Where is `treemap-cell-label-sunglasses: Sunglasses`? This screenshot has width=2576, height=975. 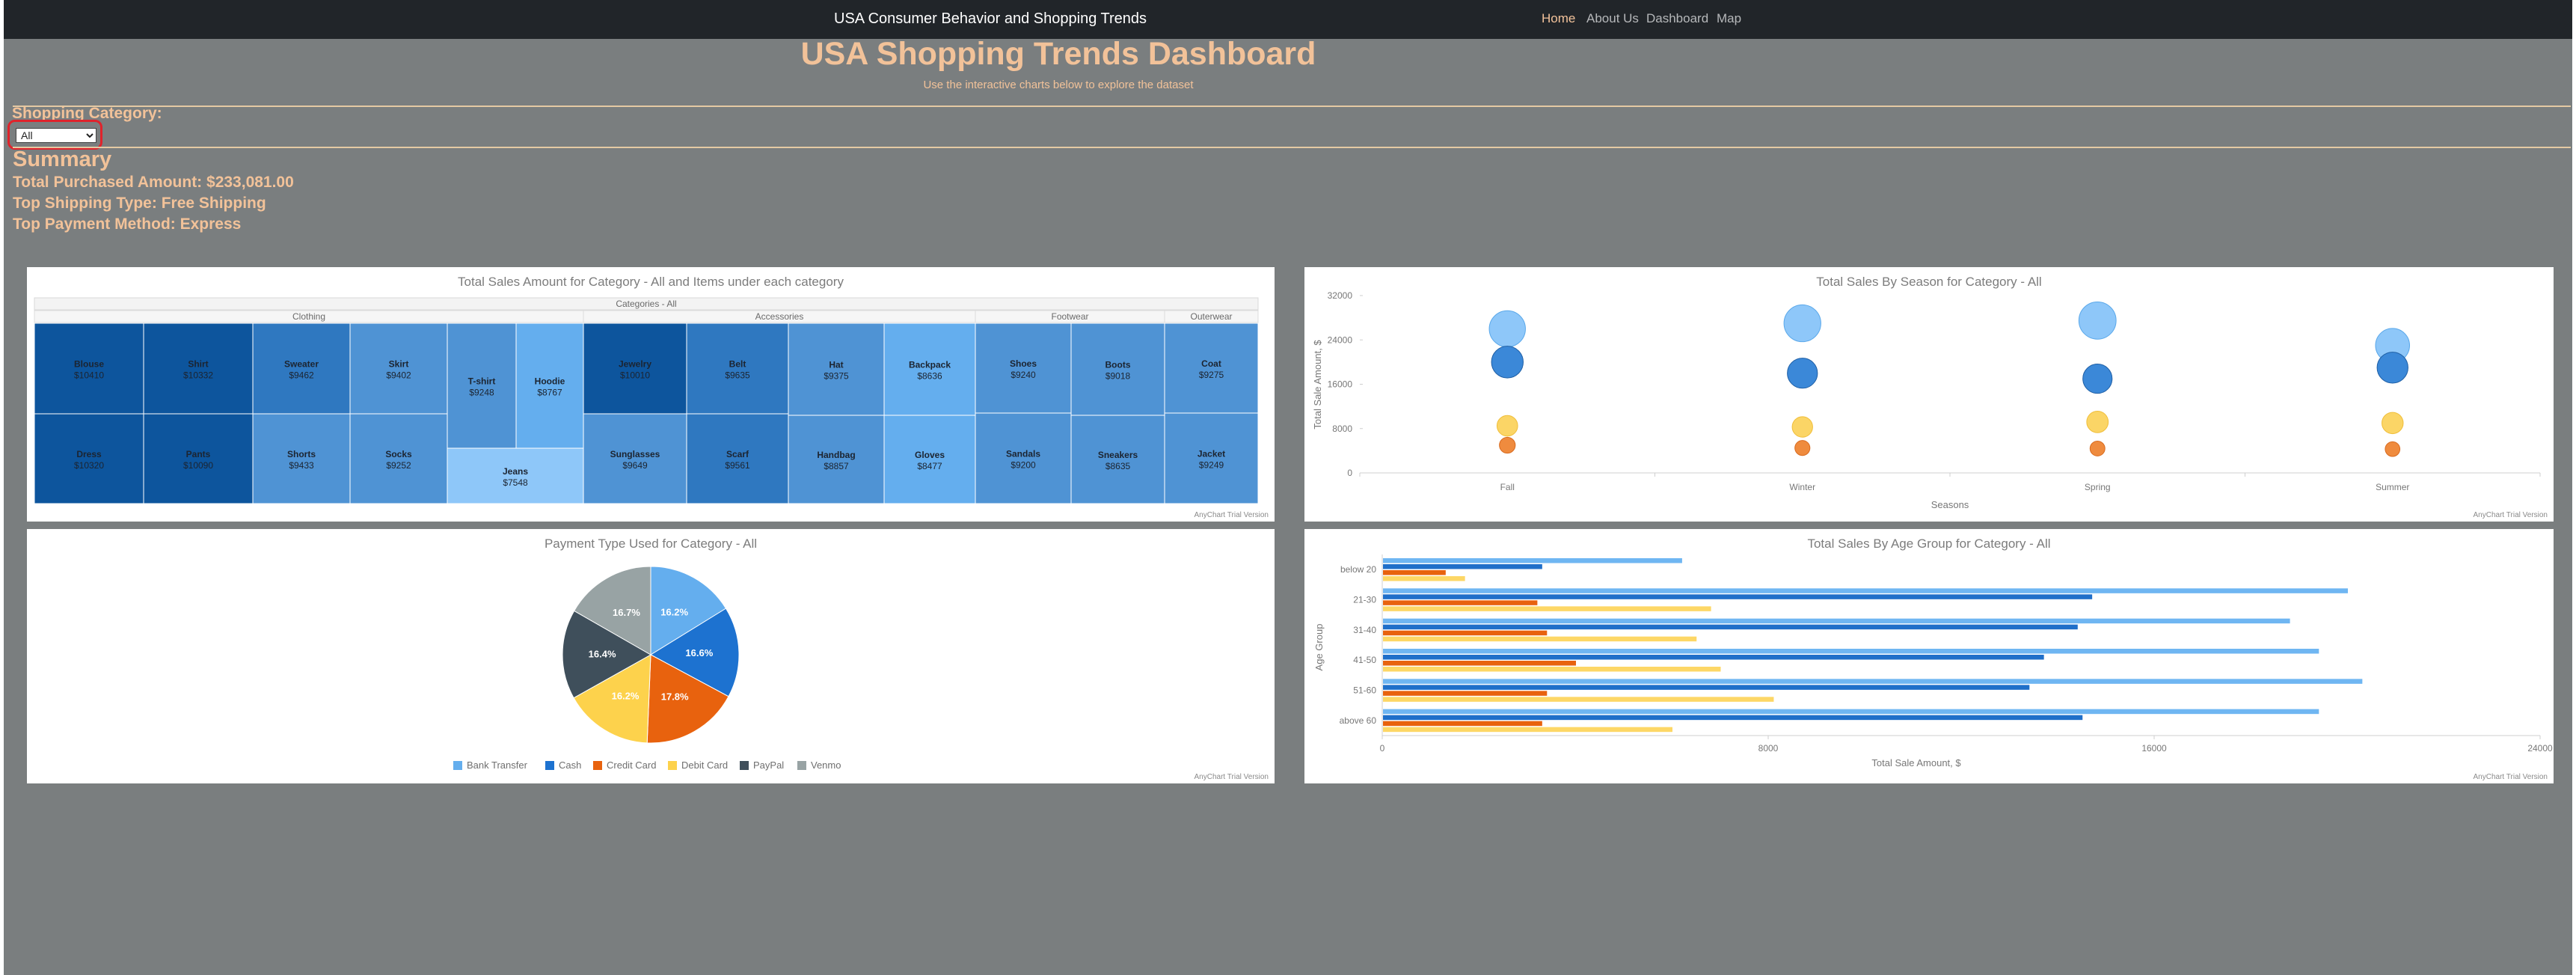 treemap-cell-label-sunglasses: Sunglasses is located at coordinates (635, 454).